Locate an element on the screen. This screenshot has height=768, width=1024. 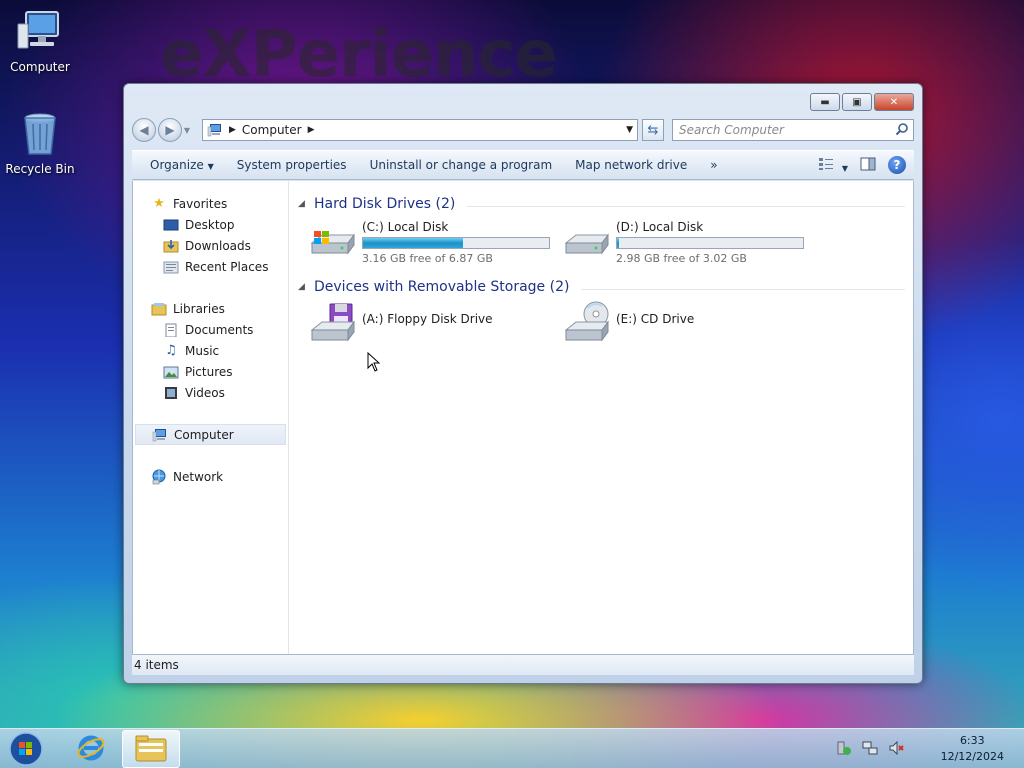
nav-item-label: Music is located at coordinates (202, 350).